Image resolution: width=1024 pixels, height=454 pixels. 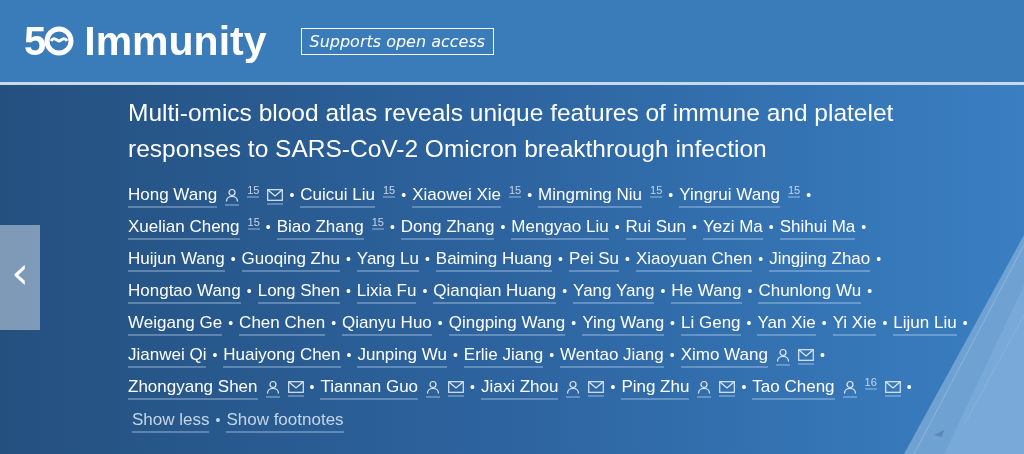 I want to click on author-link: Jingjing Zhao, so click(x=820, y=260).